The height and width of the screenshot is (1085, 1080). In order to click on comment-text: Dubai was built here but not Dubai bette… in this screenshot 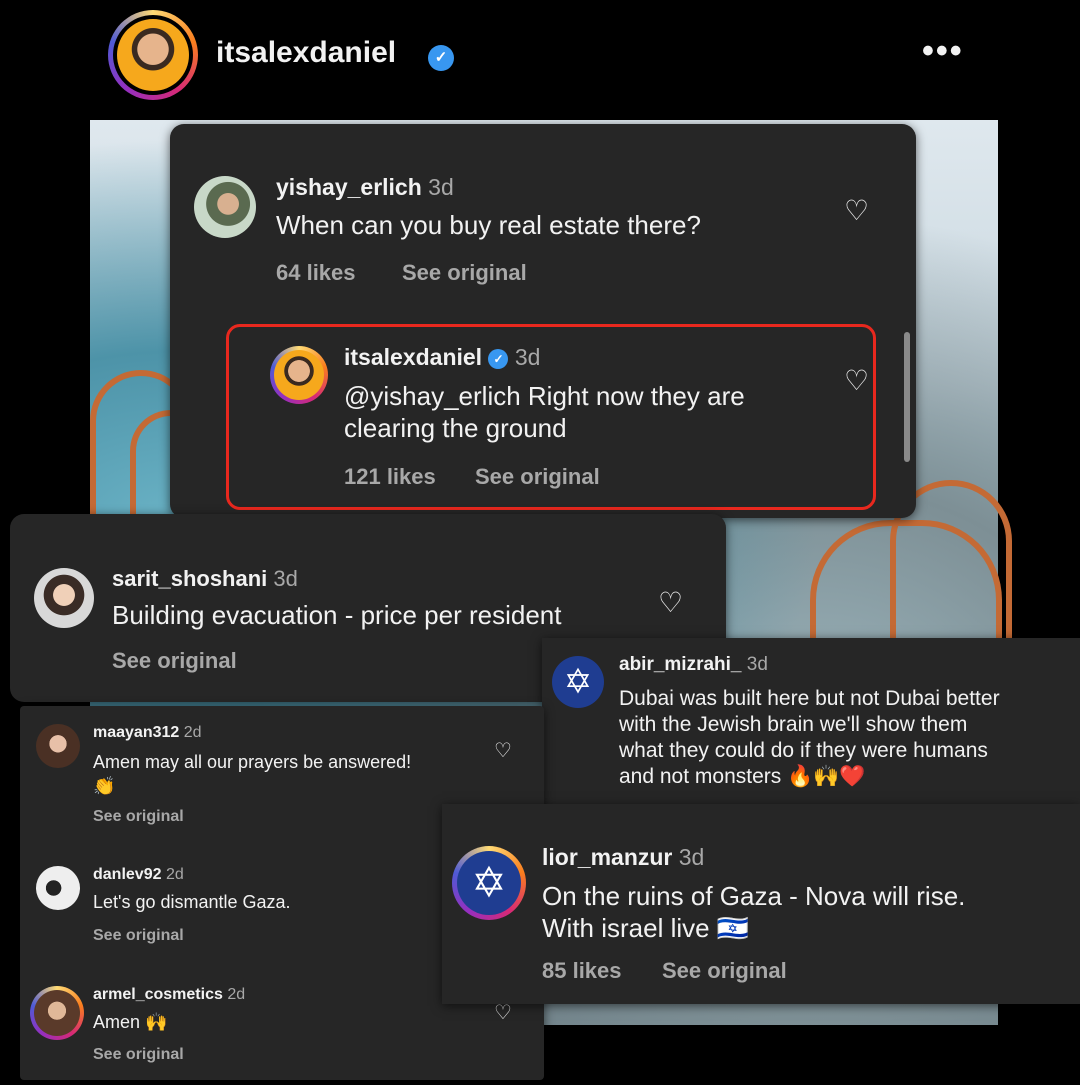, I will do `click(809, 737)`.